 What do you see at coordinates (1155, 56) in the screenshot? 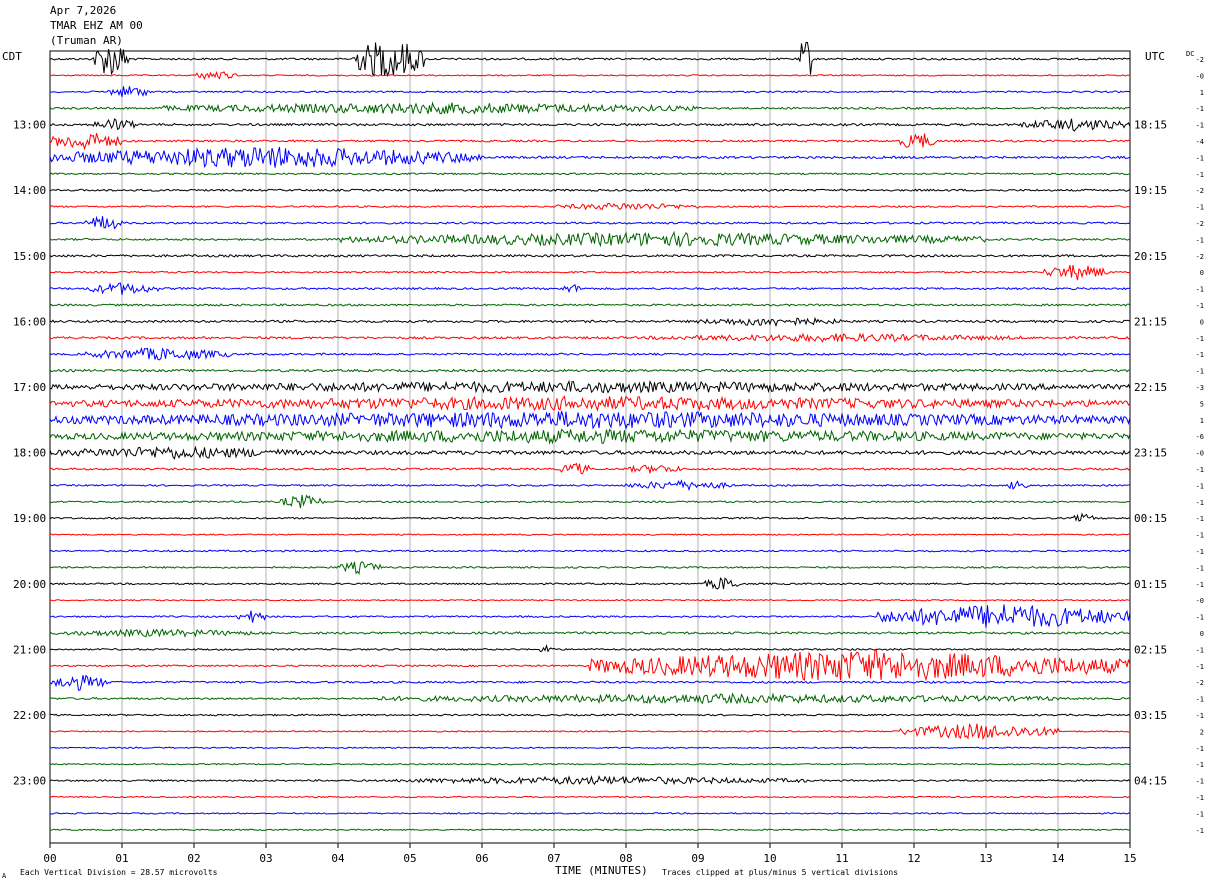
I see `right-zone-label: UTC` at bounding box center [1155, 56].